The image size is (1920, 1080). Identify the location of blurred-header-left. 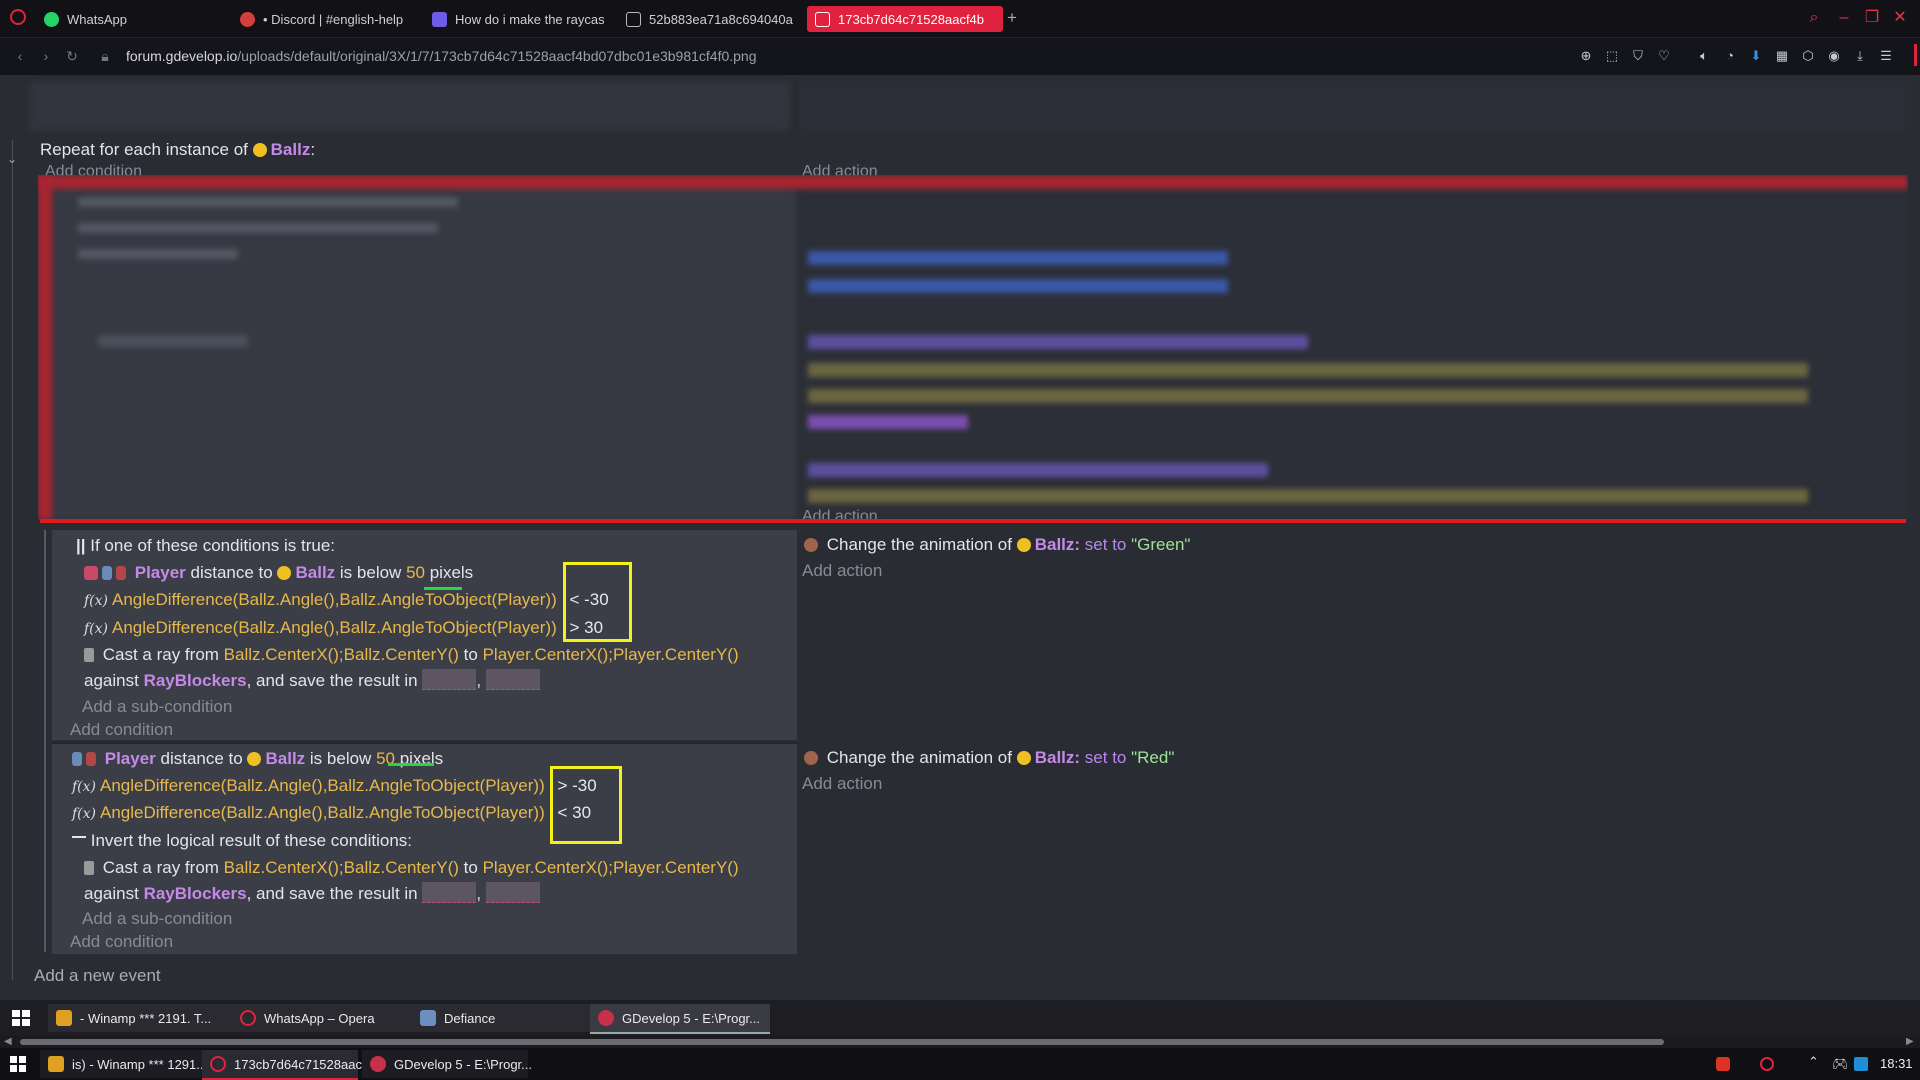
(410, 106).